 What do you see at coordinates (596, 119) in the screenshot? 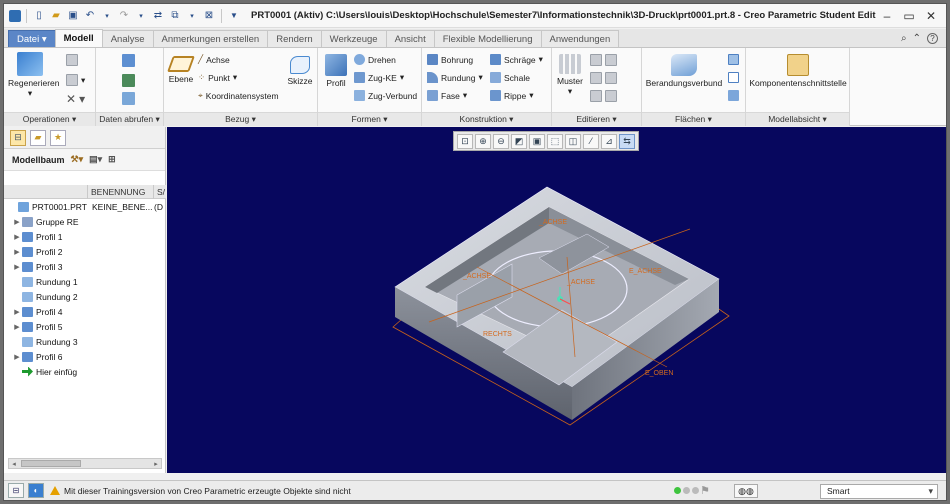
I see `group-label-editieren: Editieren ▾` at bounding box center [596, 119].